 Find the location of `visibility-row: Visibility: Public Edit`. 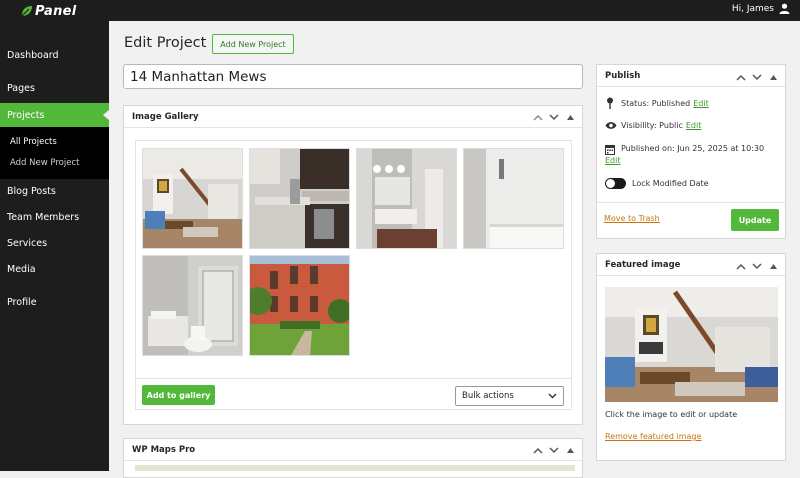

visibility-row: Visibility: Public Edit is located at coordinates (653, 125).